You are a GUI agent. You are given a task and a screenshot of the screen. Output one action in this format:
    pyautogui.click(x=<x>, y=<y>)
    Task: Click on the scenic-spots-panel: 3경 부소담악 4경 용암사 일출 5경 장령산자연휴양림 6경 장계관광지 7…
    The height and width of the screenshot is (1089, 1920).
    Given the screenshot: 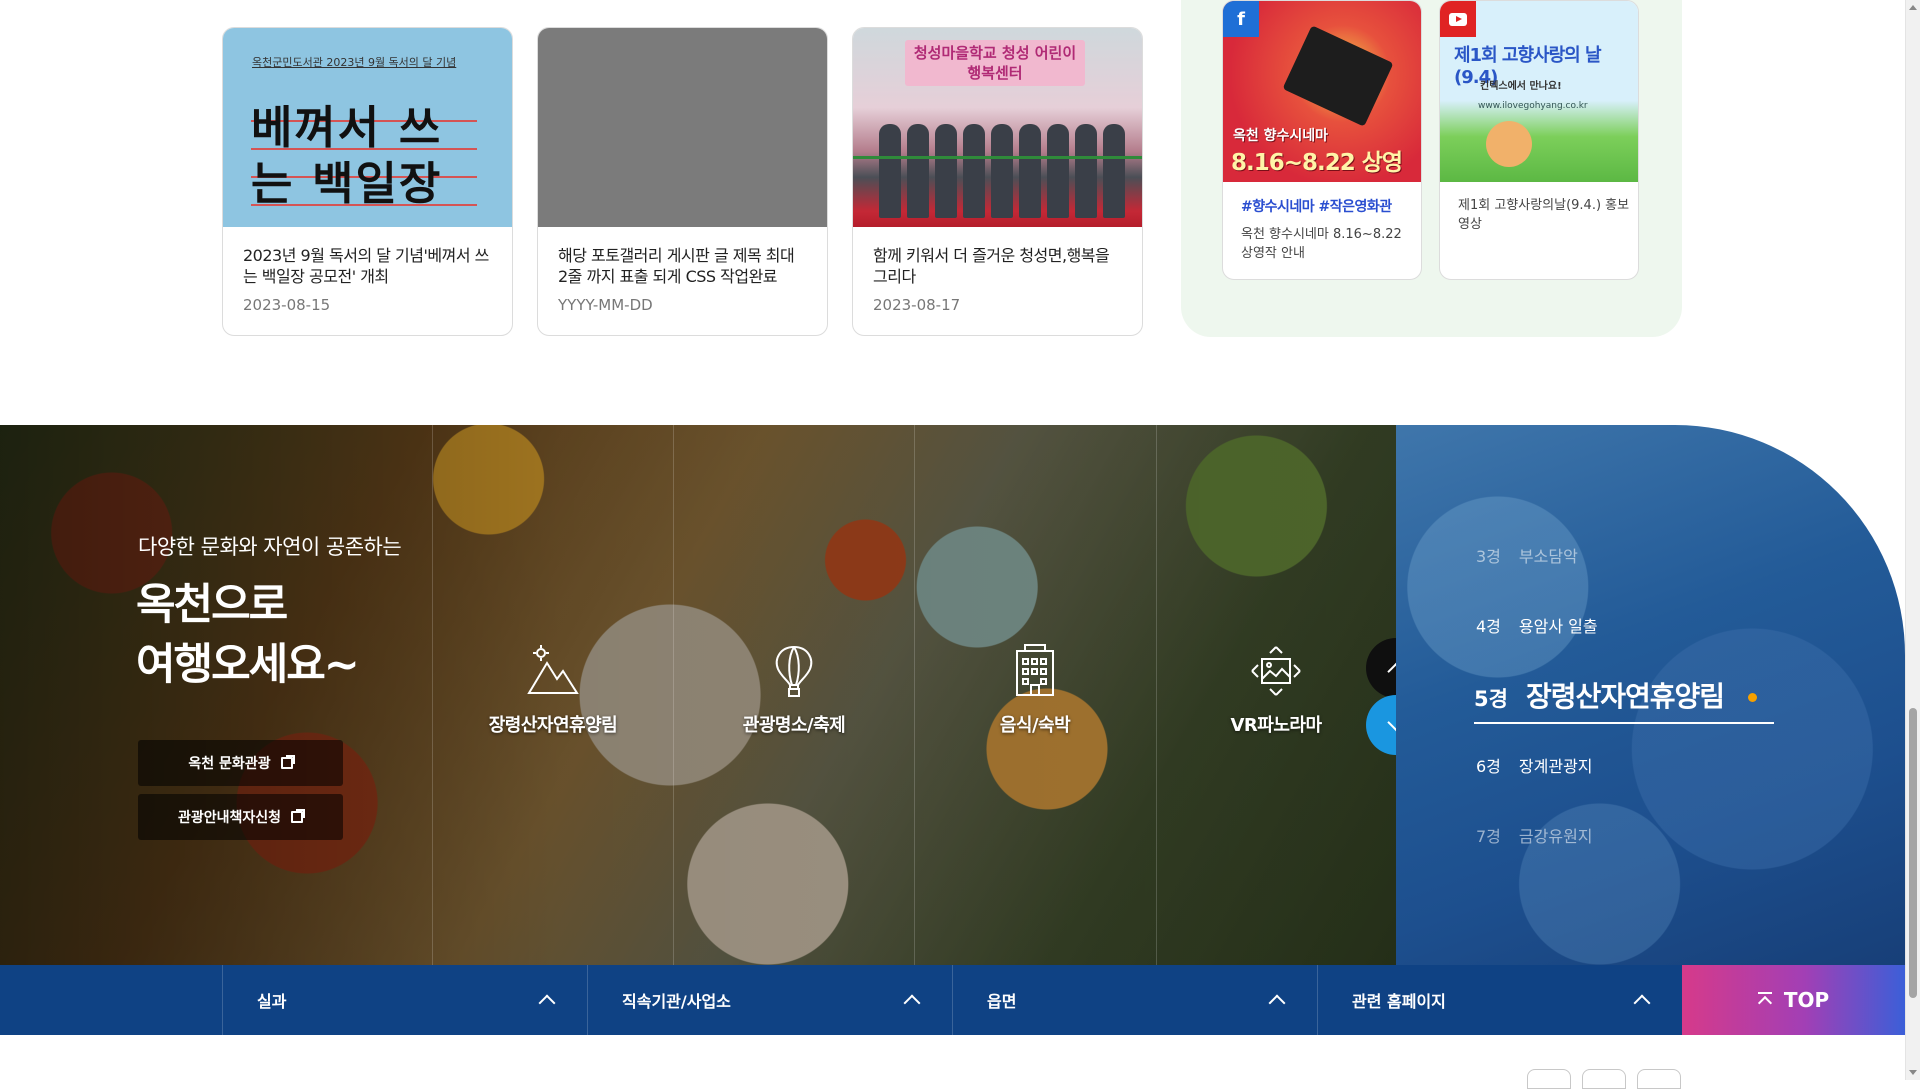 What is the action you would take?
    pyautogui.click(x=1650, y=695)
    